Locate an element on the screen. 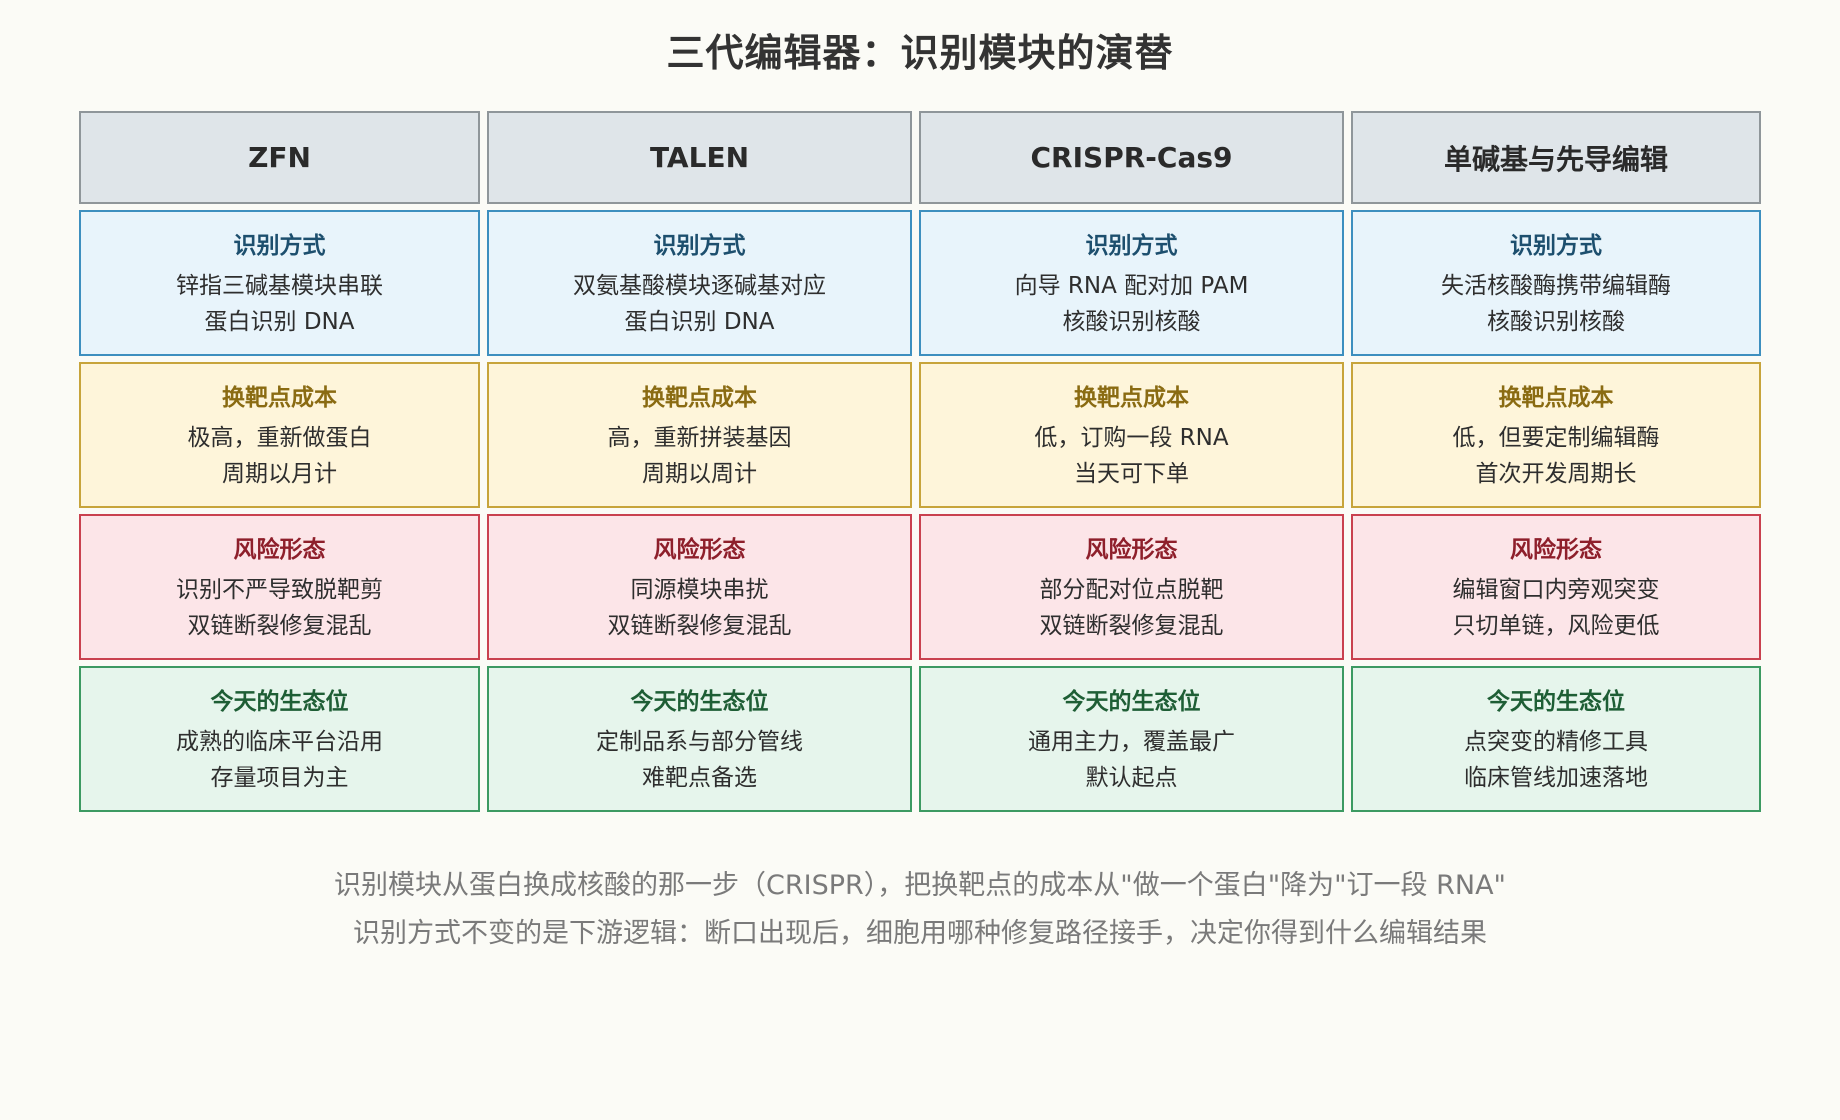 The height and width of the screenshot is (1120, 1840). cell-niche-zfn: 今天的生态位 成熟的临床平台沿用 存量项目为主 is located at coordinates (279, 739).